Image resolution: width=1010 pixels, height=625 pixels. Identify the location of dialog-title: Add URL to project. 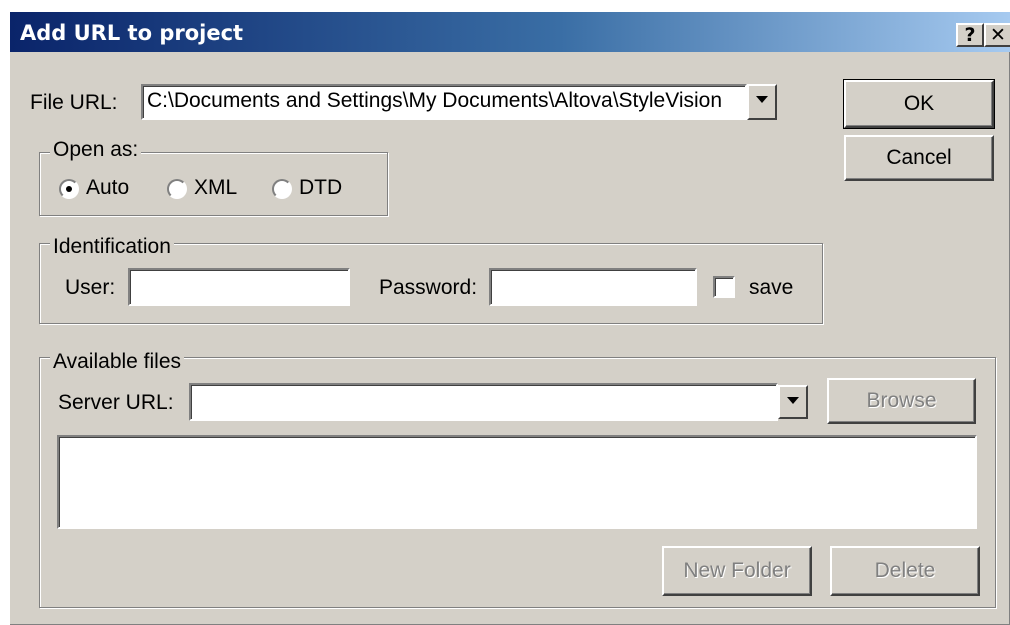
(132, 33).